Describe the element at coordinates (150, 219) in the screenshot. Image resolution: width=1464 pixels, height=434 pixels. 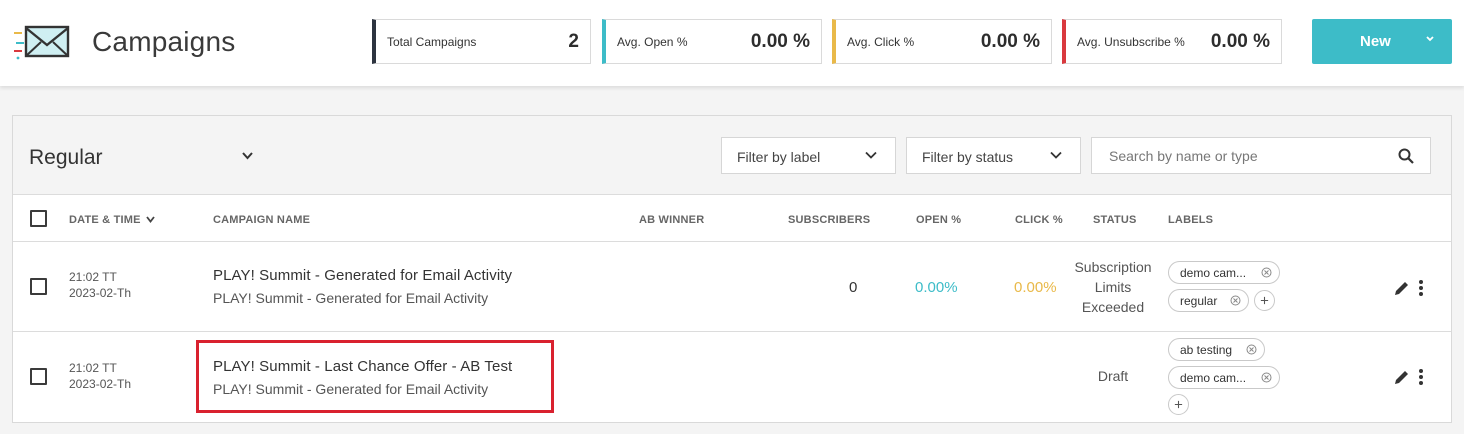
I see `sort-down-icon` at that location.